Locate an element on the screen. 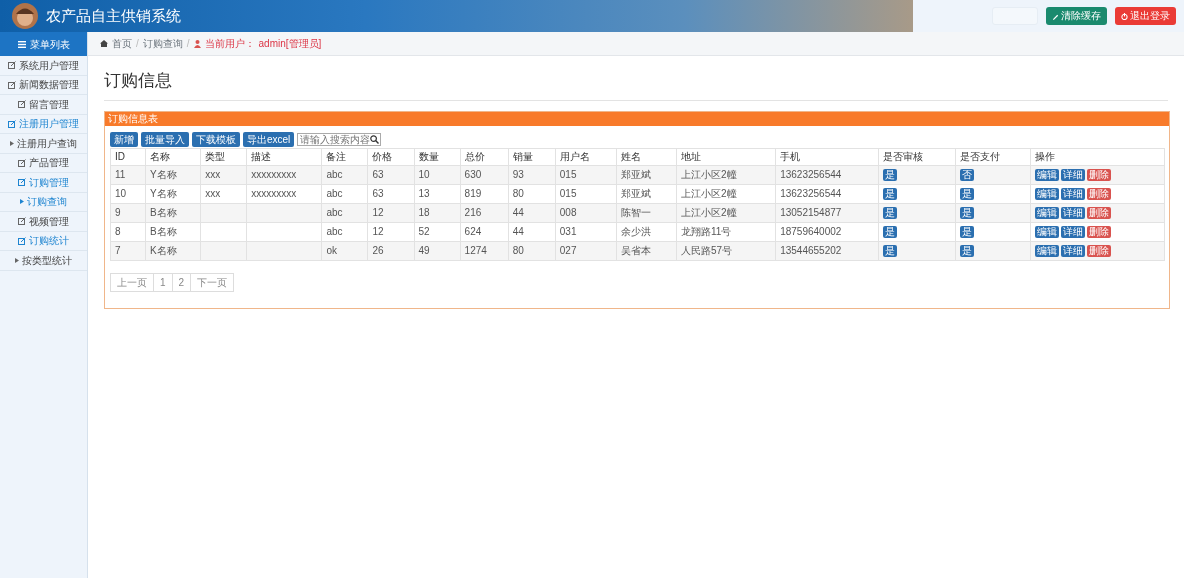  table-cell: 12 is located at coordinates (378, 212).